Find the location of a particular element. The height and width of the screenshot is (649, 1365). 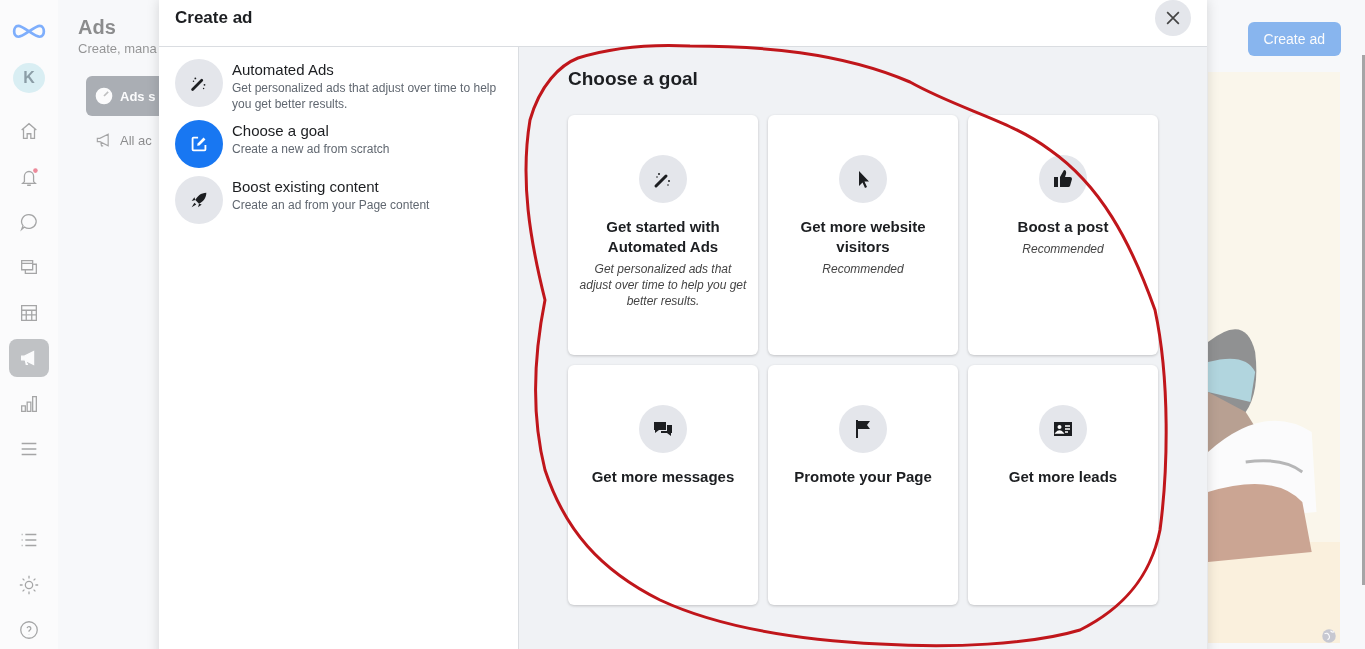

option-title: Boost existing content is located at coordinates (306, 186).